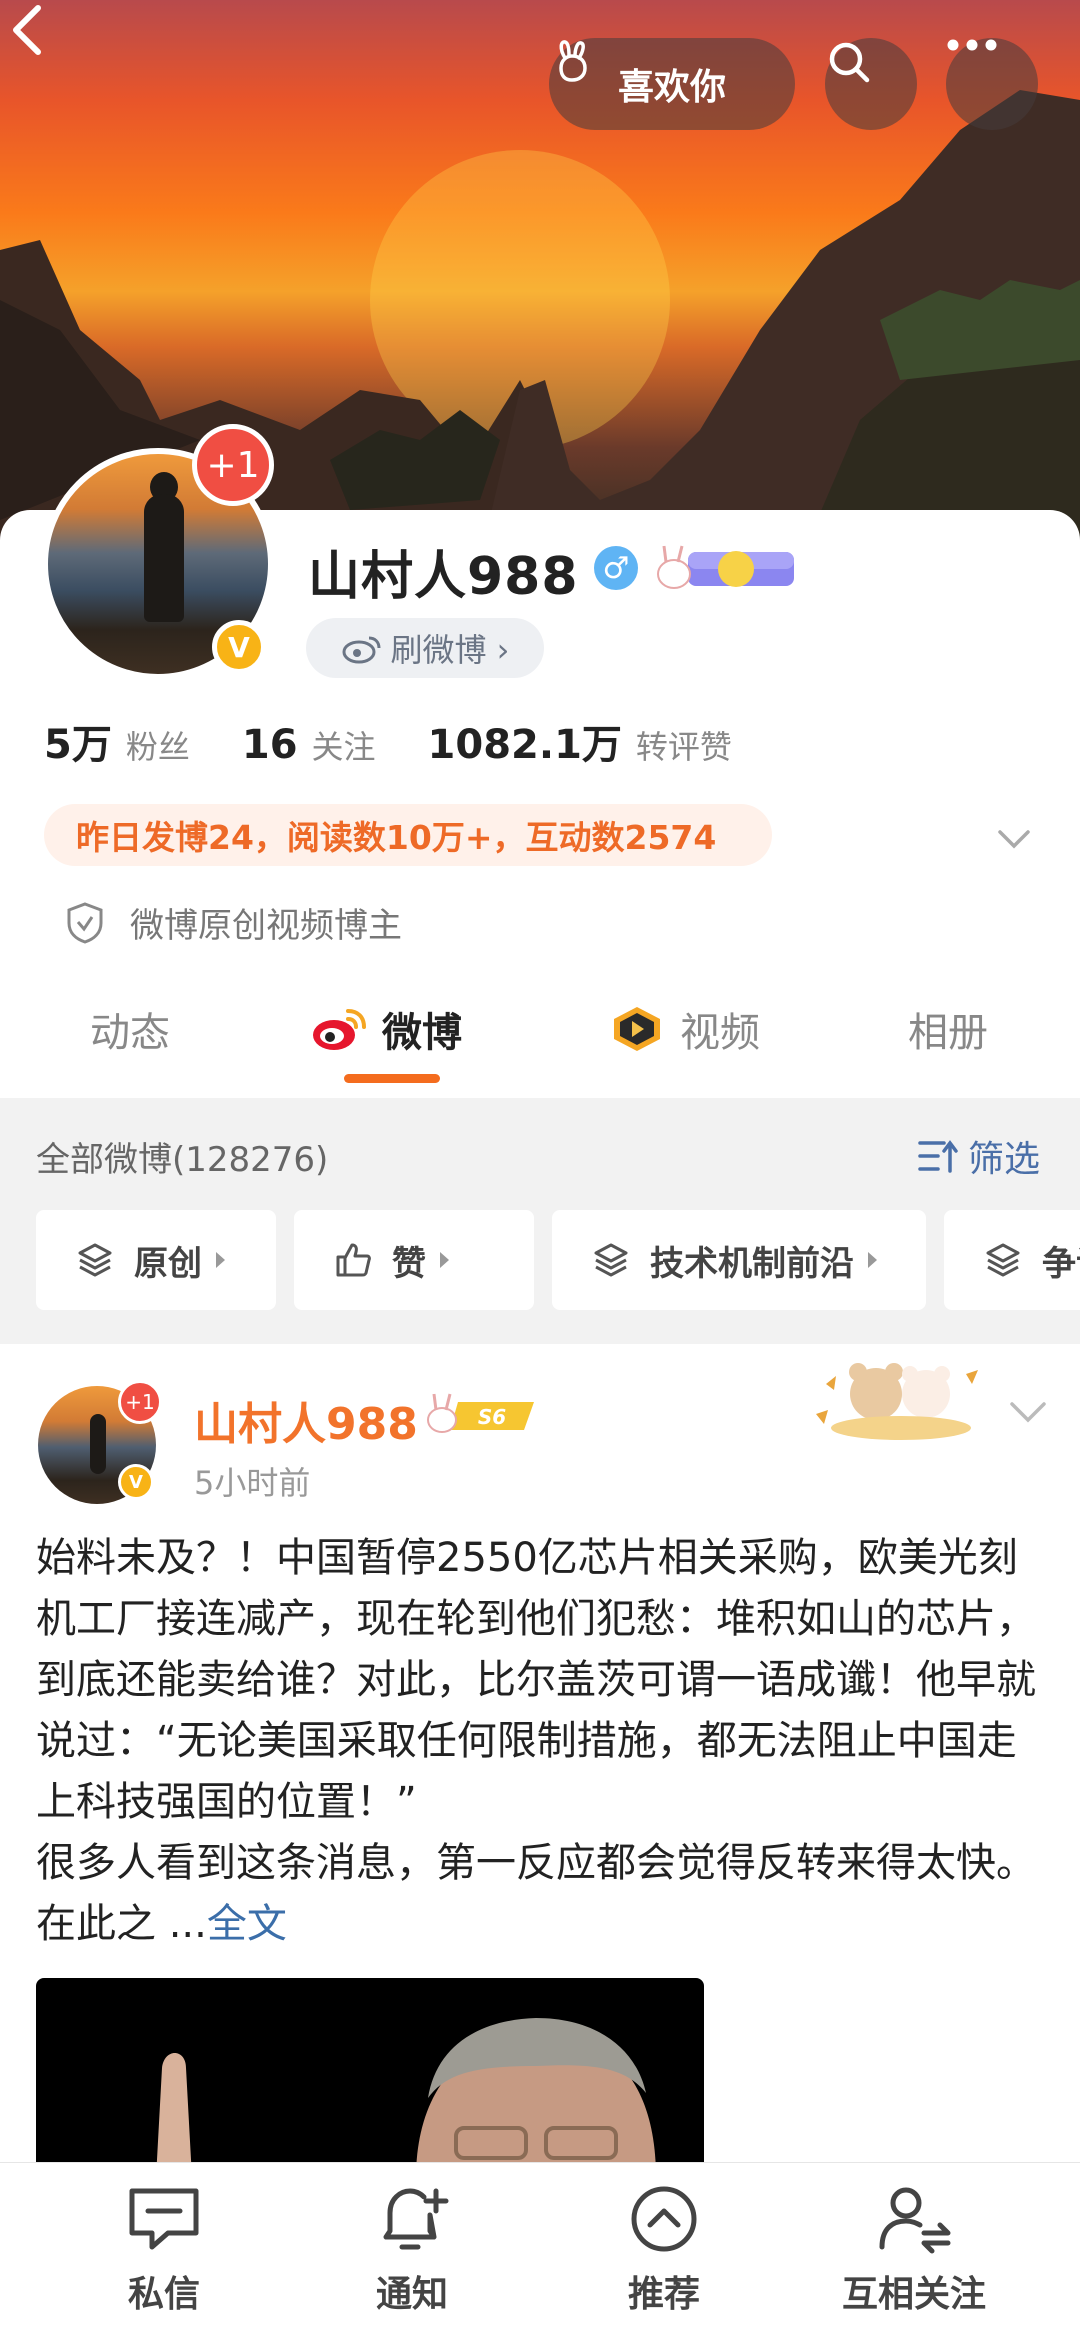  I want to click on tab-weibo-label: 微博, so click(422, 1033).